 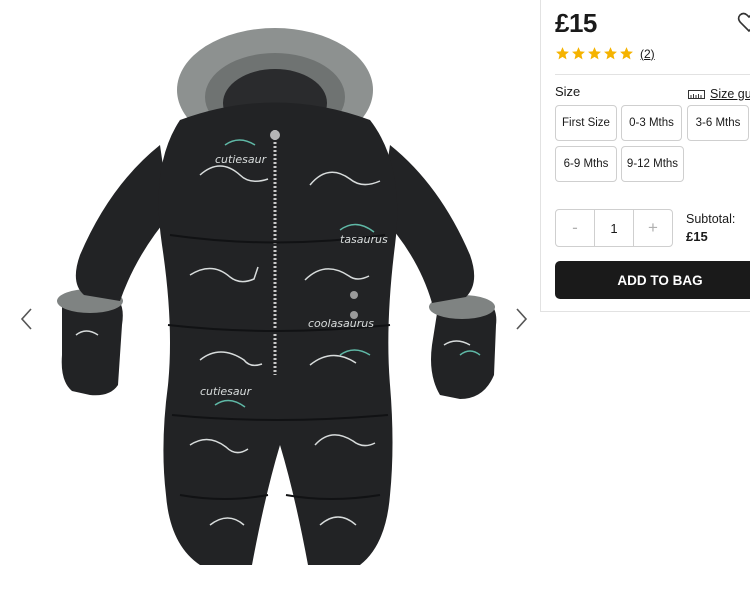 I want to click on size-guide-link: Size gu, so click(x=719, y=94).